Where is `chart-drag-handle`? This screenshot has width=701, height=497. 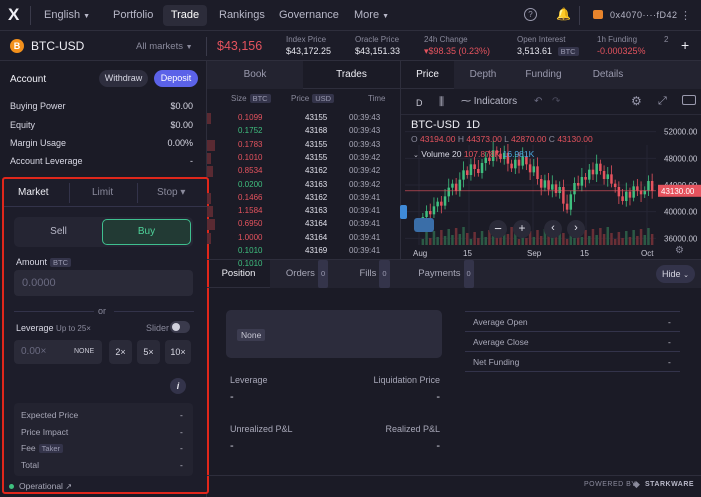 chart-drag-handle is located at coordinates (403, 212).